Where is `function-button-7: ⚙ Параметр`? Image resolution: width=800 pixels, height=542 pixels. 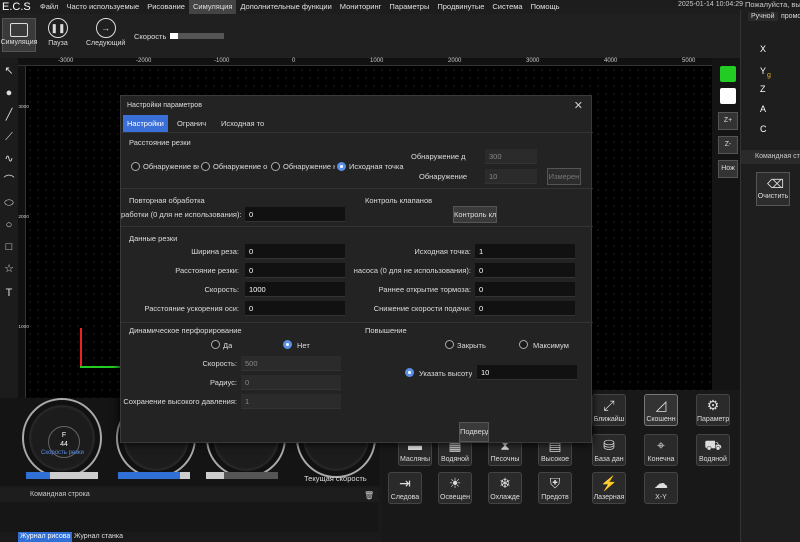 function-button-7: ⚙ Параметр is located at coordinates (713, 410).